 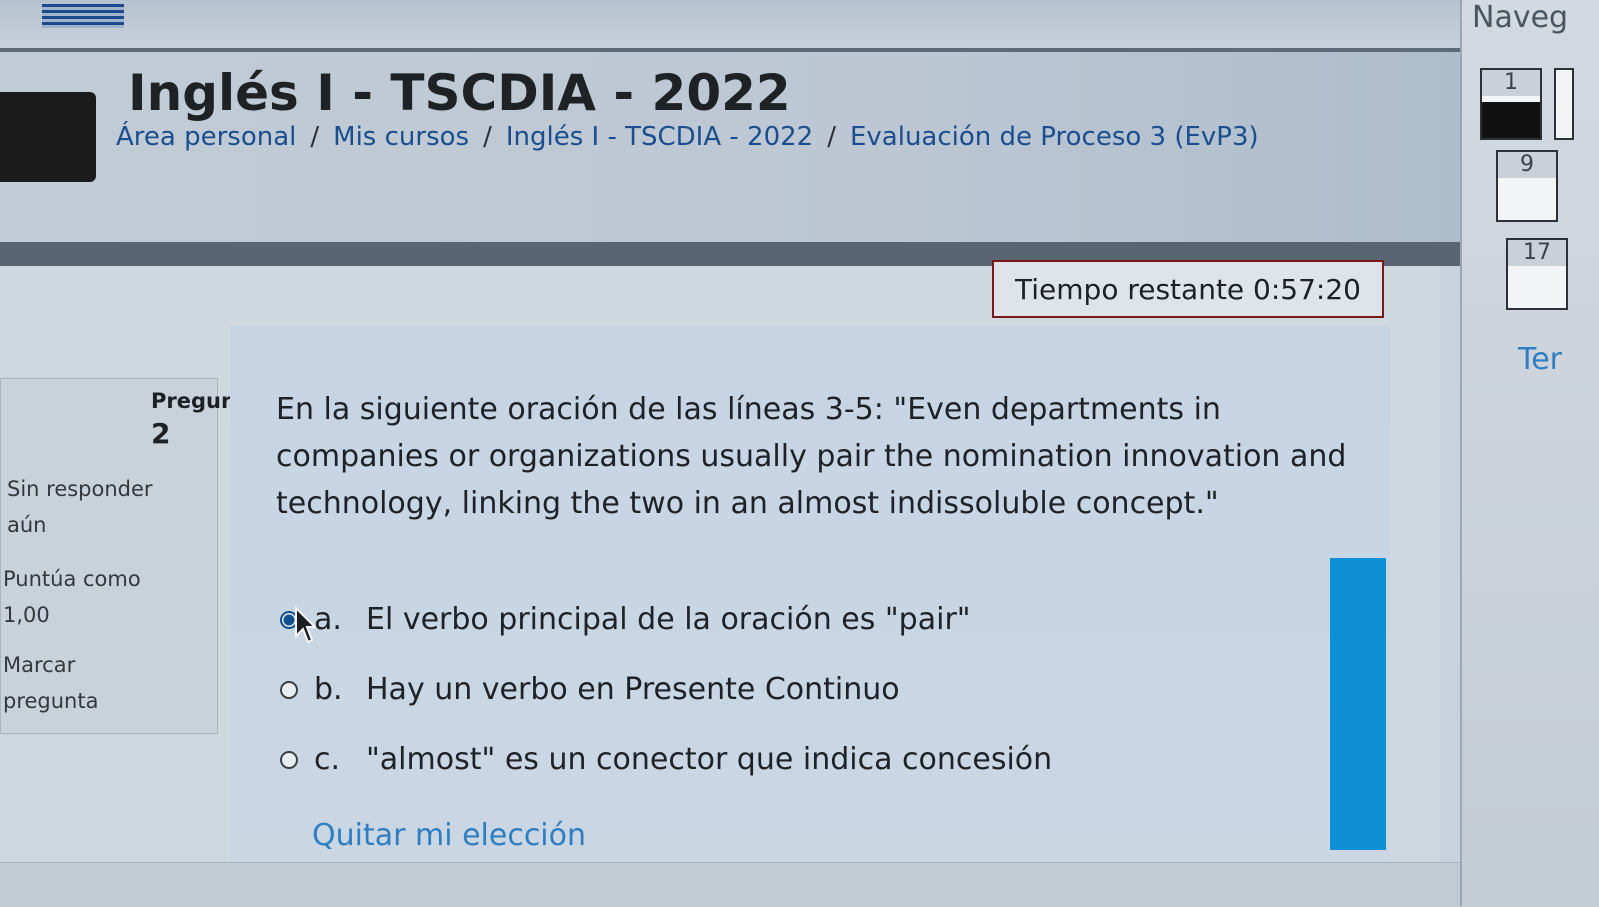 What do you see at coordinates (72, 597) in the screenshot?
I see `question-grade: Puntúa como 1,00` at bounding box center [72, 597].